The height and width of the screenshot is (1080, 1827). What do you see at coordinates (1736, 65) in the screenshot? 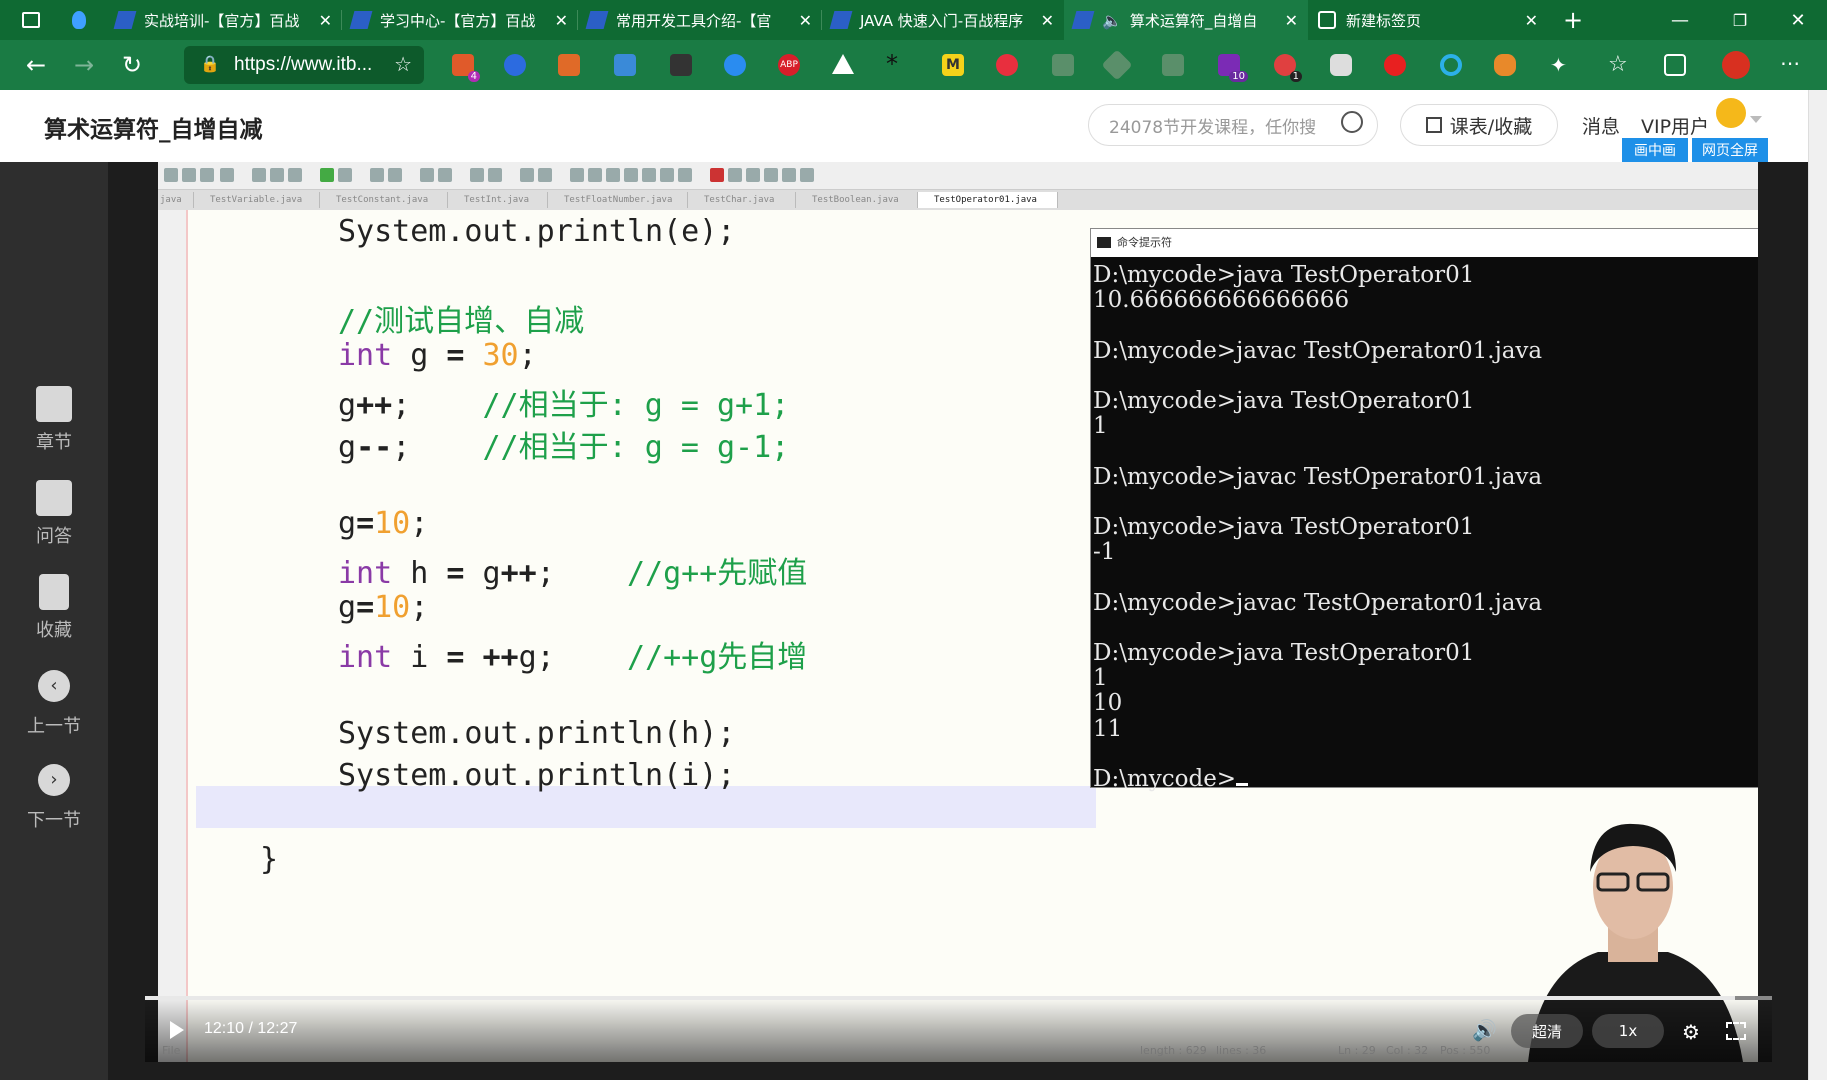
I see `avatar` at bounding box center [1736, 65].